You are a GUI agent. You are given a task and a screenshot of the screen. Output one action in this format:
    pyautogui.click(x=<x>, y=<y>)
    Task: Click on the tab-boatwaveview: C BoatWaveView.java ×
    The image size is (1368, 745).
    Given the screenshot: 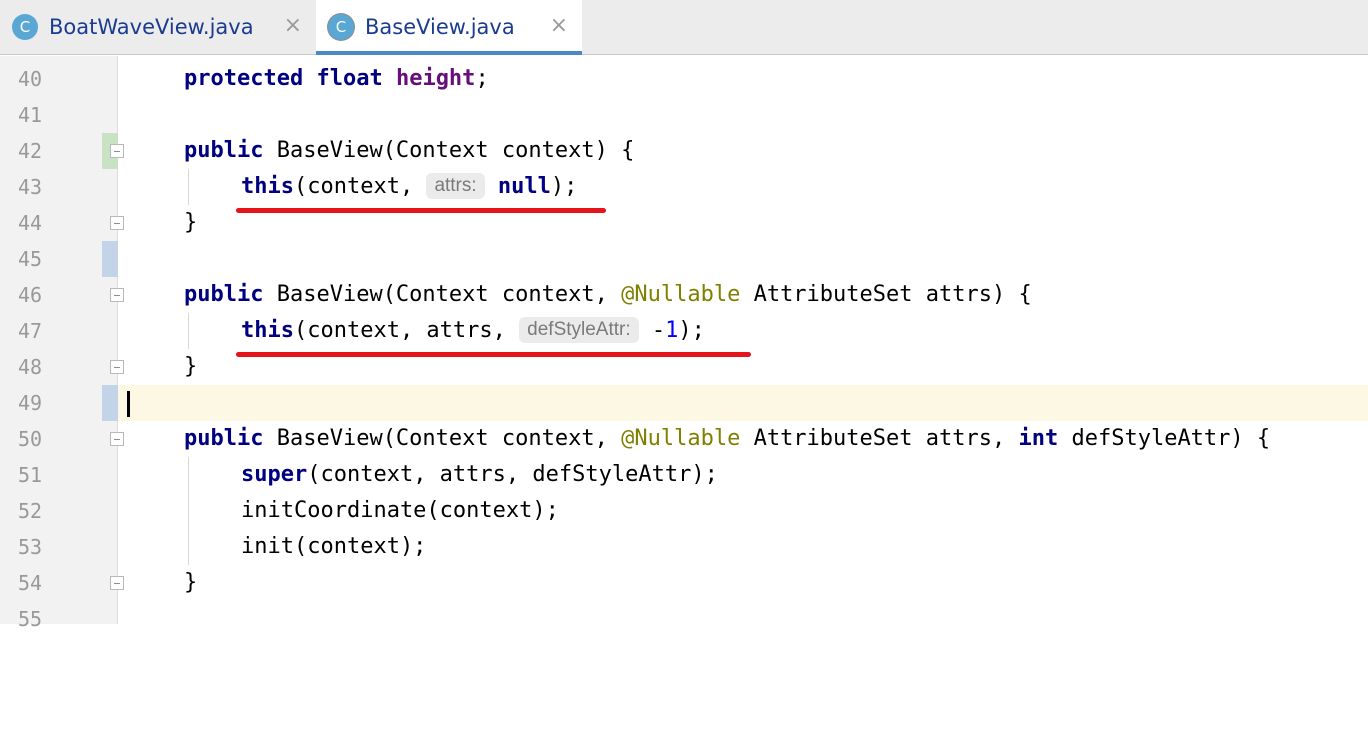 What is the action you would take?
    pyautogui.click(x=158, y=27)
    